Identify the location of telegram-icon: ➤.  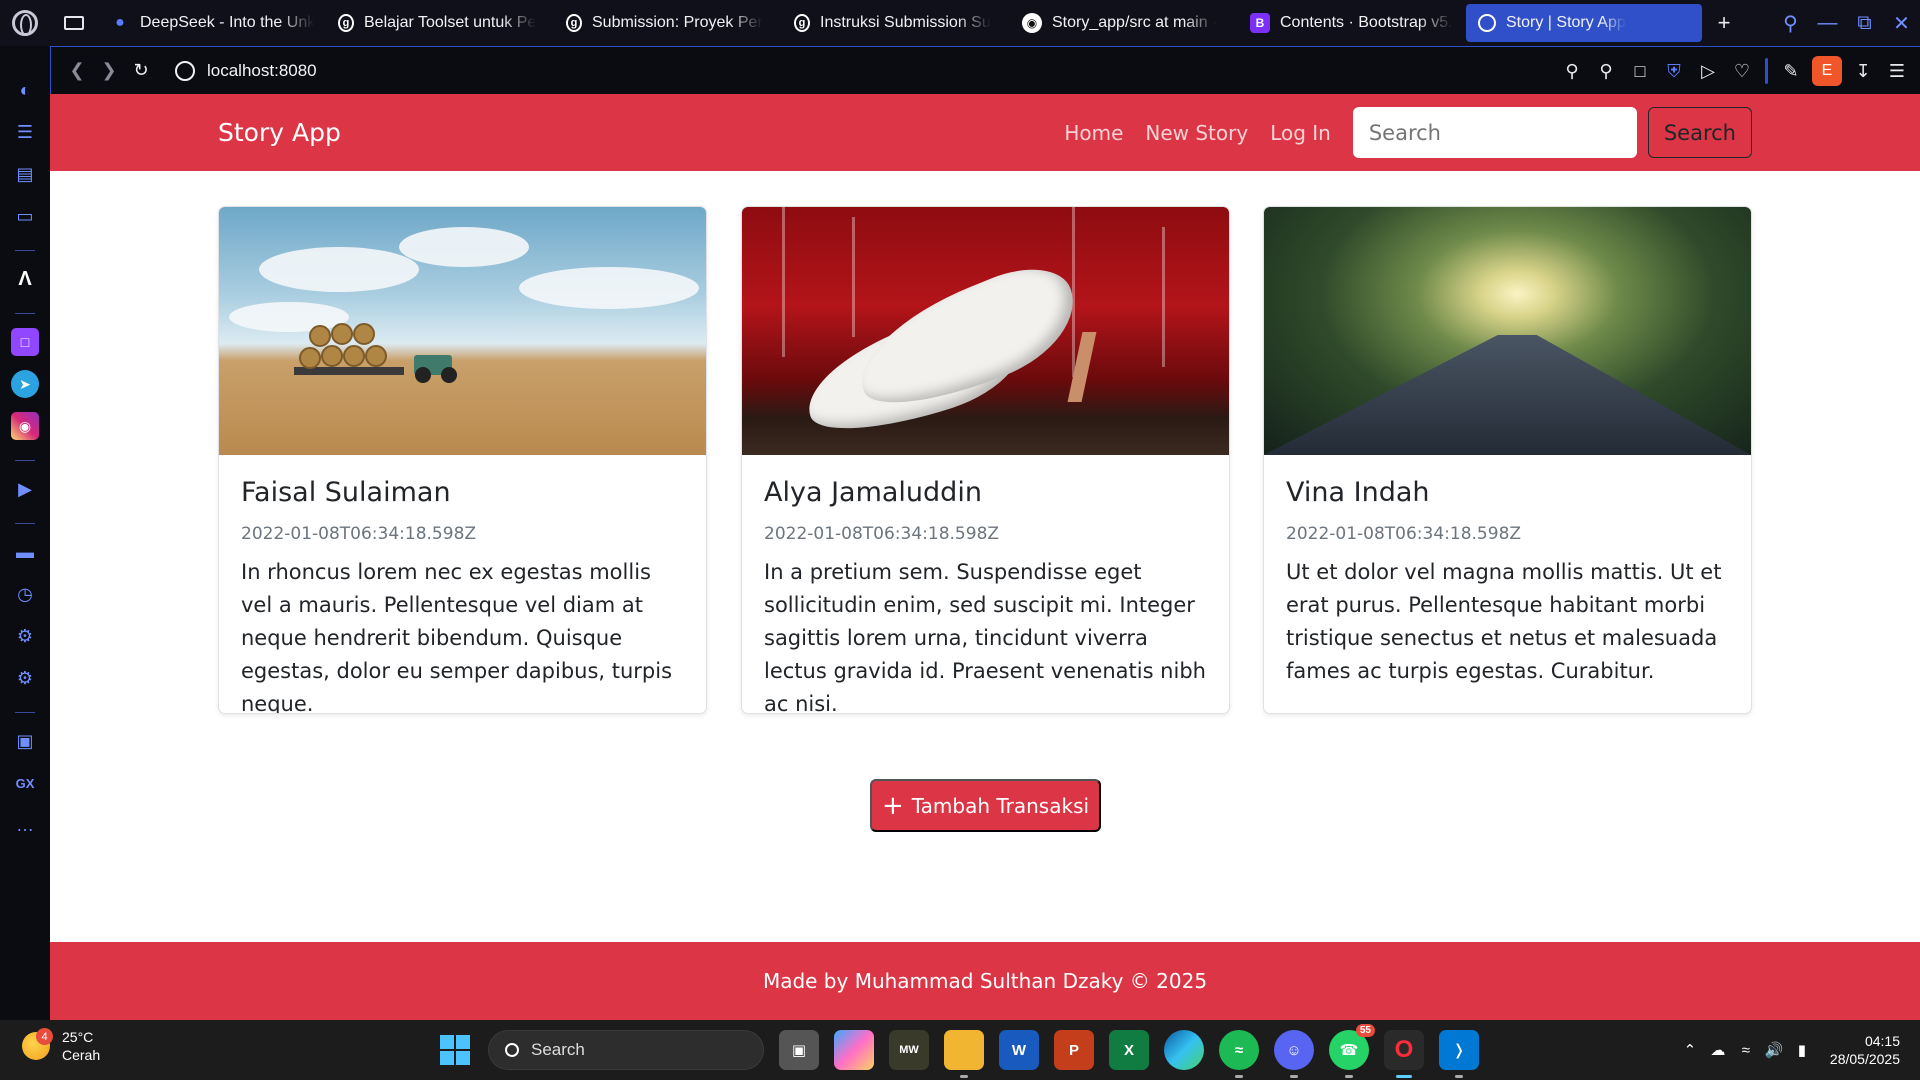
(25, 384).